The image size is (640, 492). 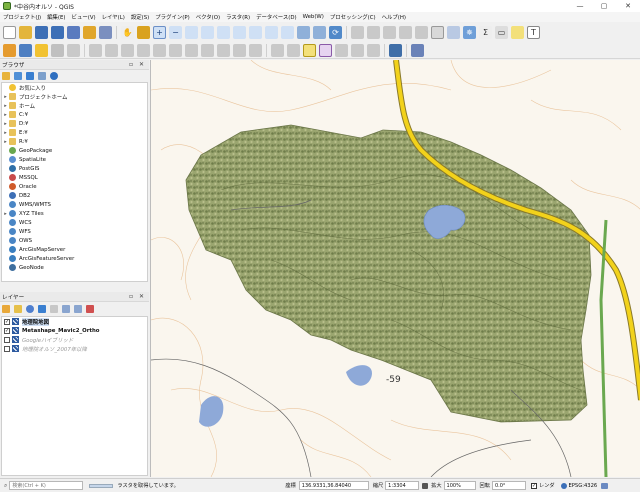 What do you see at coordinates (389, 32) in the screenshot?
I see `select-icon` at bounding box center [389, 32].